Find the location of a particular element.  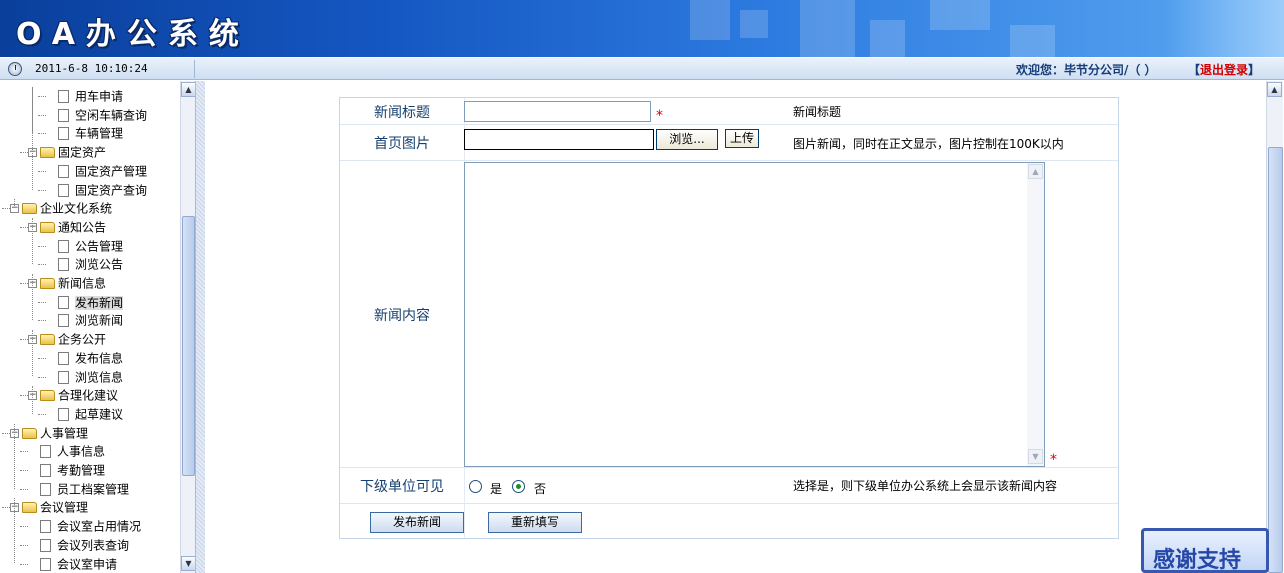

upload-button: 上传 is located at coordinates (742, 138).